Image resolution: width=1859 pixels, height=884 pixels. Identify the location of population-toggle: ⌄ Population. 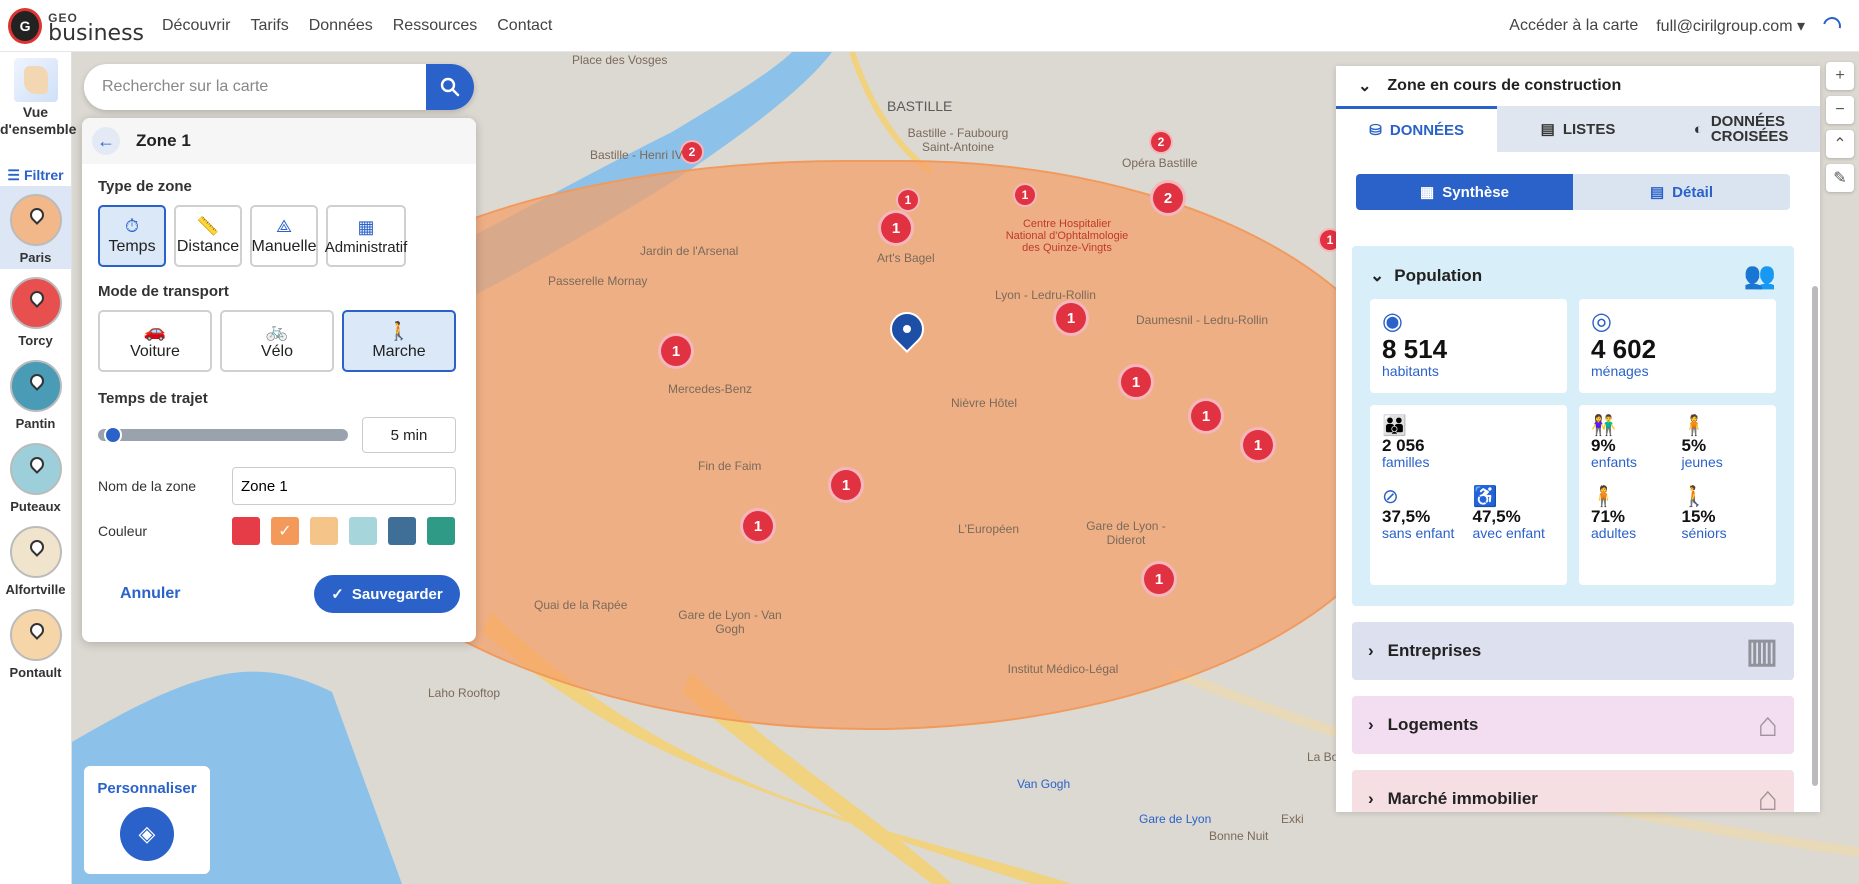
(1426, 276).